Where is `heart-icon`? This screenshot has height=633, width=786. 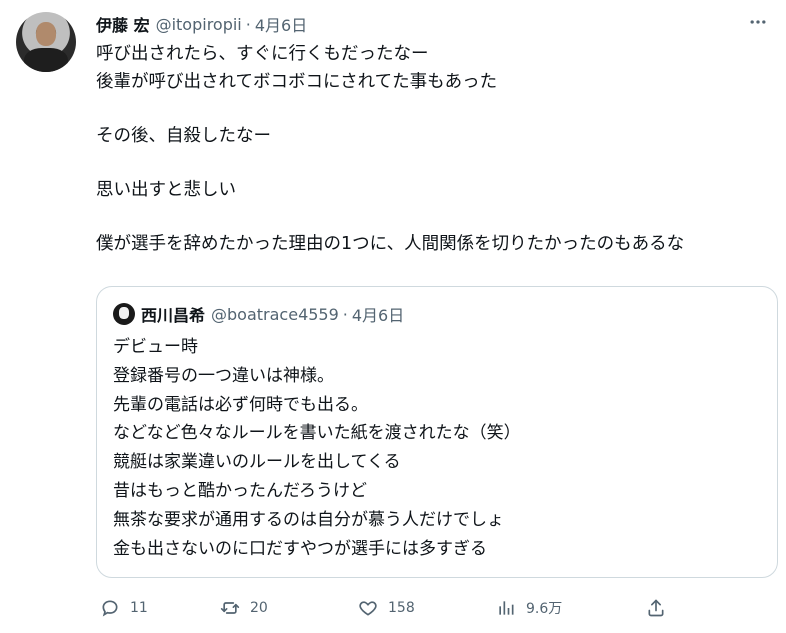 heart-icon is located at coordinates (368, 608).